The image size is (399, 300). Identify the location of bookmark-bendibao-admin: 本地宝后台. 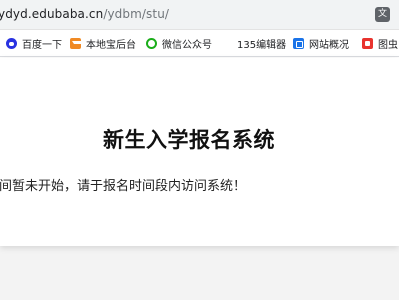
(103, 43).